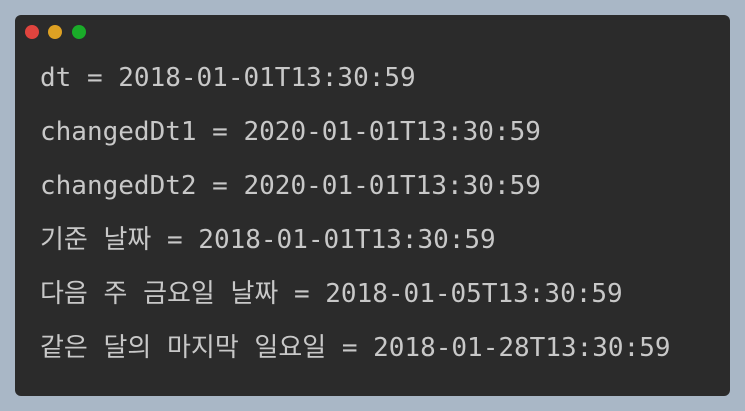 This screenshot has width=745, height=411. I want to click on output-line: 기준 날짜 = 2018-01-01T13:30:59, so click(268, 240).